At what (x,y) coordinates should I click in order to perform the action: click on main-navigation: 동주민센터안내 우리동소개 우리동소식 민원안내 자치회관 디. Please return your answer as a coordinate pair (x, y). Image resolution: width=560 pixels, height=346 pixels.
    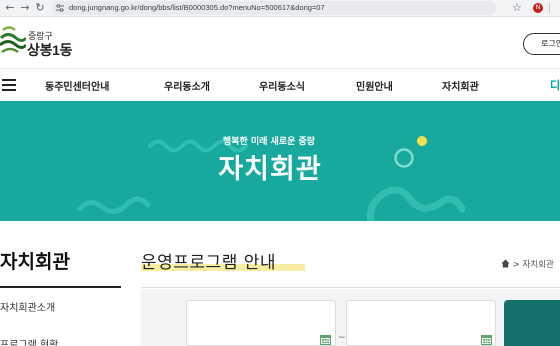
    Looking at the image, I should click on (280, 84).